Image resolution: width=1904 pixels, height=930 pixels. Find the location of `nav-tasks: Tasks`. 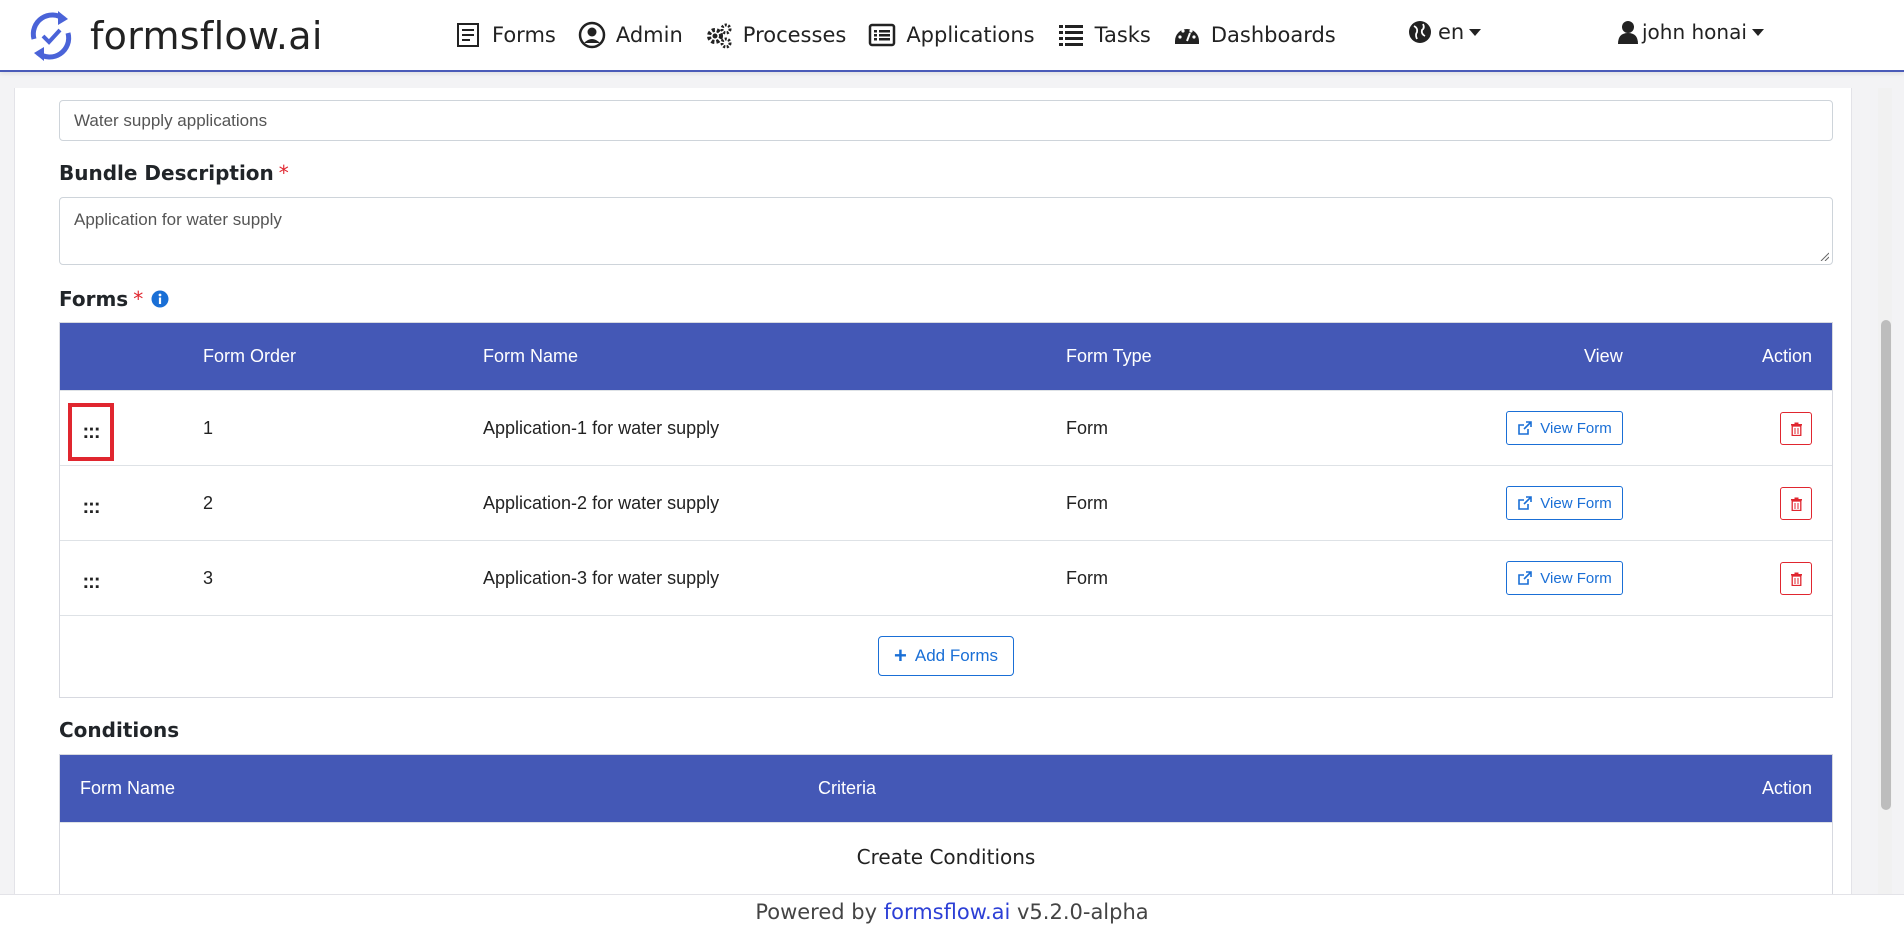

nav-tasks: Tasks is located at coordinates (1104, 35).